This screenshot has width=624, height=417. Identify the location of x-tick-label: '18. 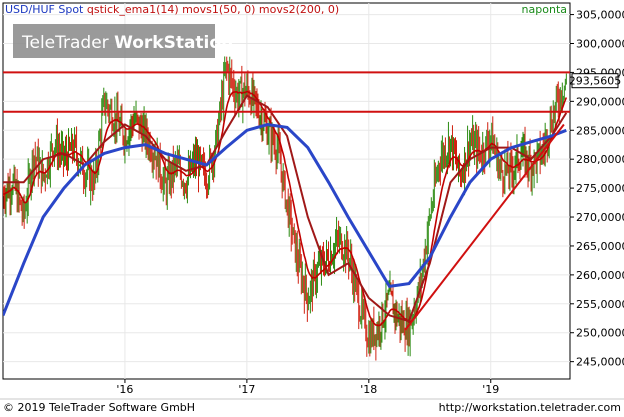
(368, 389).